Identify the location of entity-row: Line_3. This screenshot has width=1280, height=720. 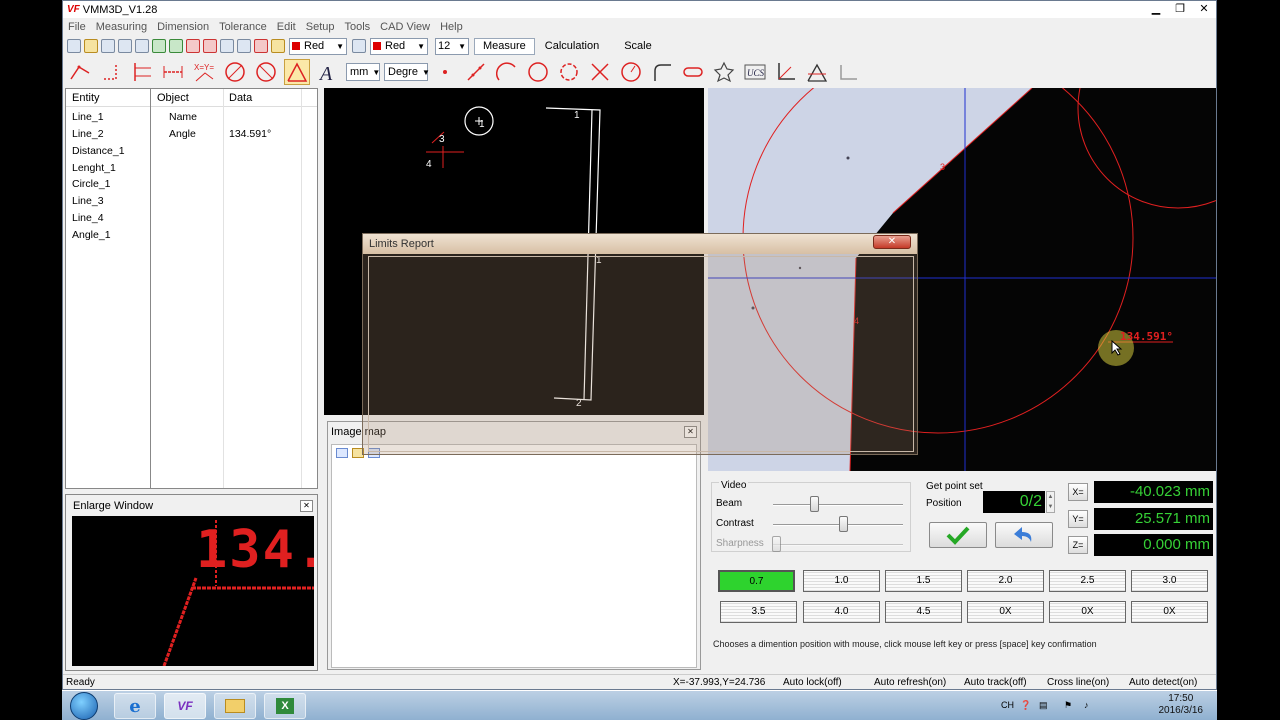
(88, 201).